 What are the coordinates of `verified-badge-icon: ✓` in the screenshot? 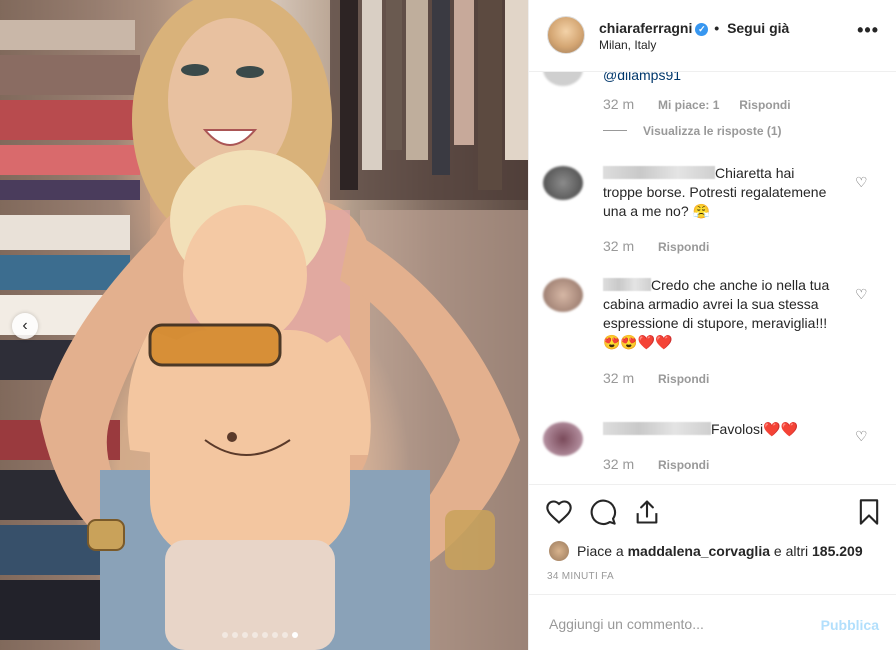 It's located at (702, 29).